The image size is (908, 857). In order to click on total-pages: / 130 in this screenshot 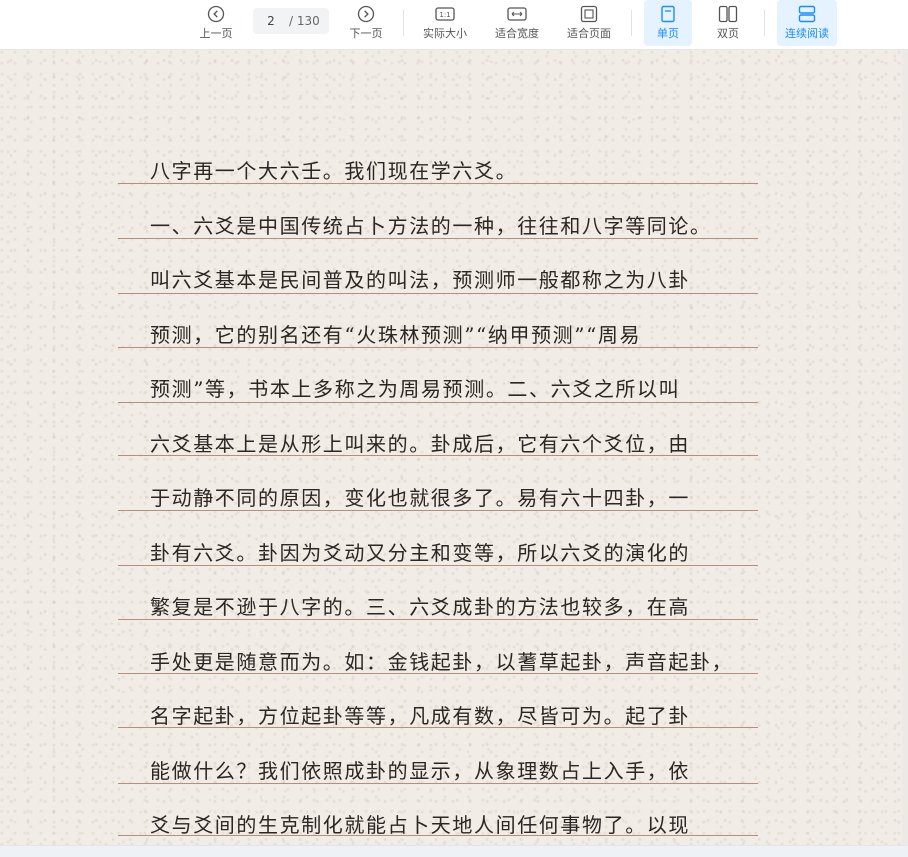, I will do `click(304, 21)`.